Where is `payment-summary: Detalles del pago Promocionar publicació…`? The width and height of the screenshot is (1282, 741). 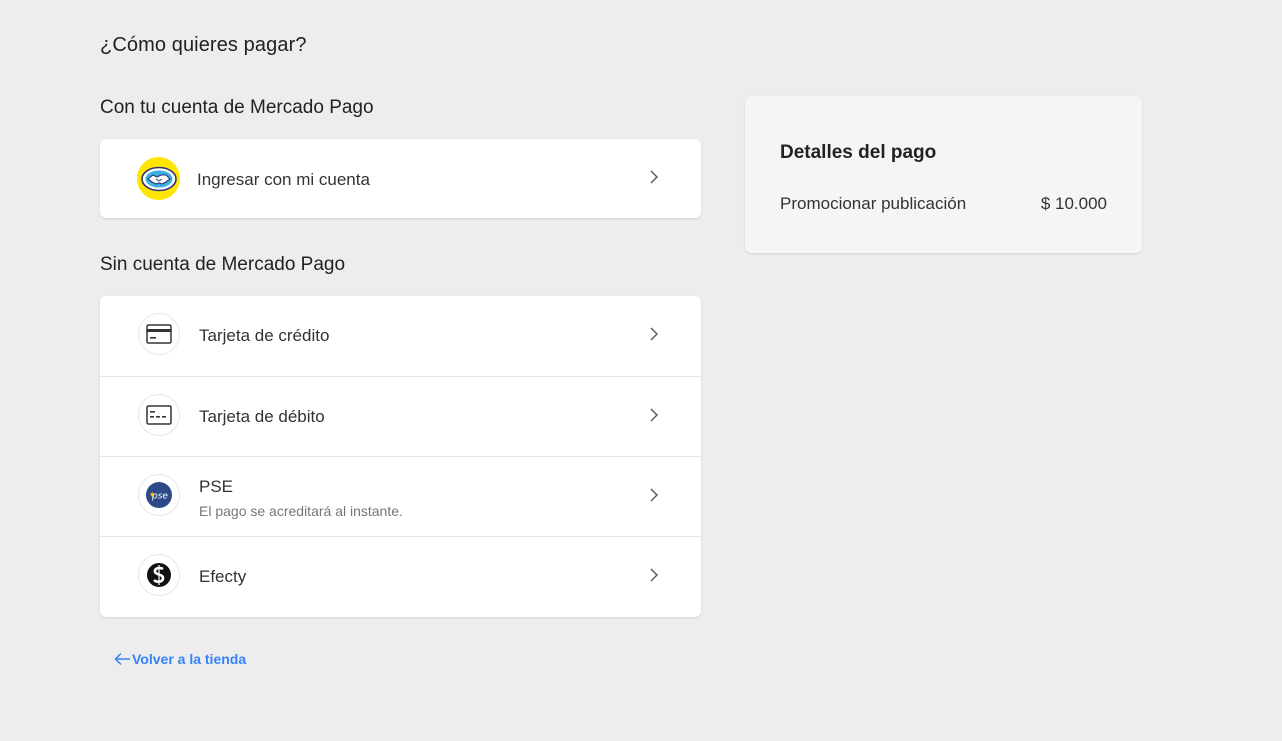
payment-summary: Detalles del pago Promocionar publicació… is located at coordinates (943, 174).